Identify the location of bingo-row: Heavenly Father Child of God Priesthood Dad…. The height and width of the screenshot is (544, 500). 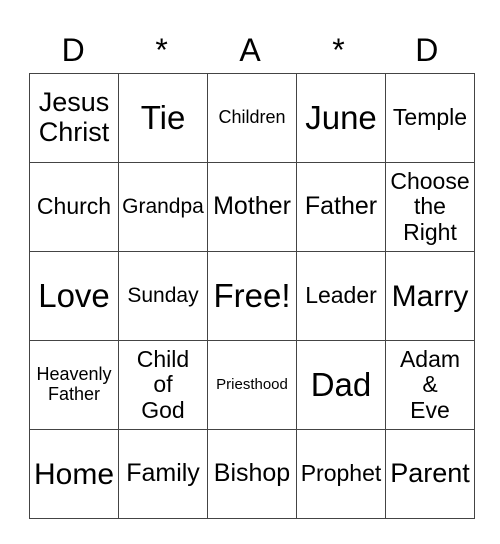
(252, 385).